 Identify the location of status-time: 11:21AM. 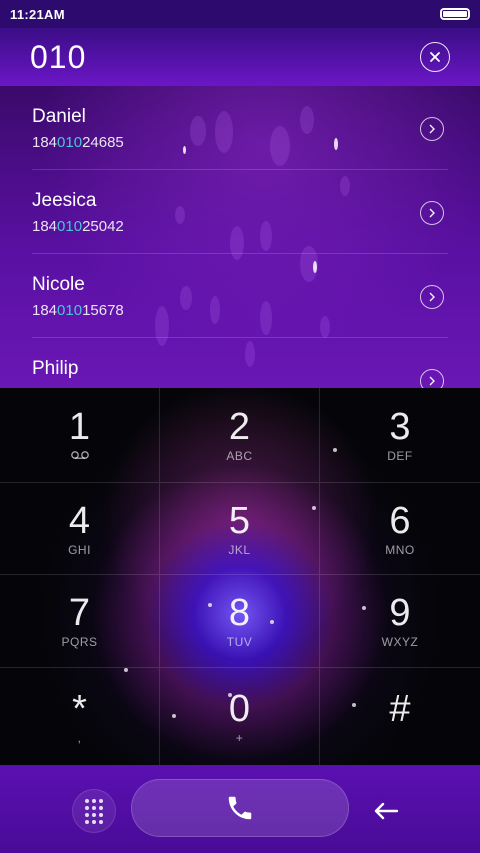
(37, 14).